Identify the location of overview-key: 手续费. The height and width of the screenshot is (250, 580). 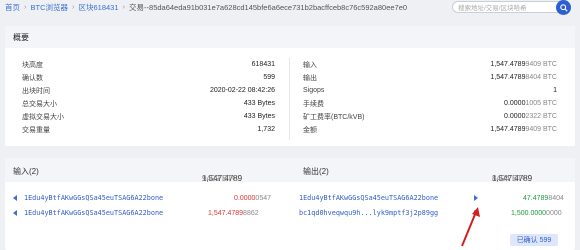
(313, 104).